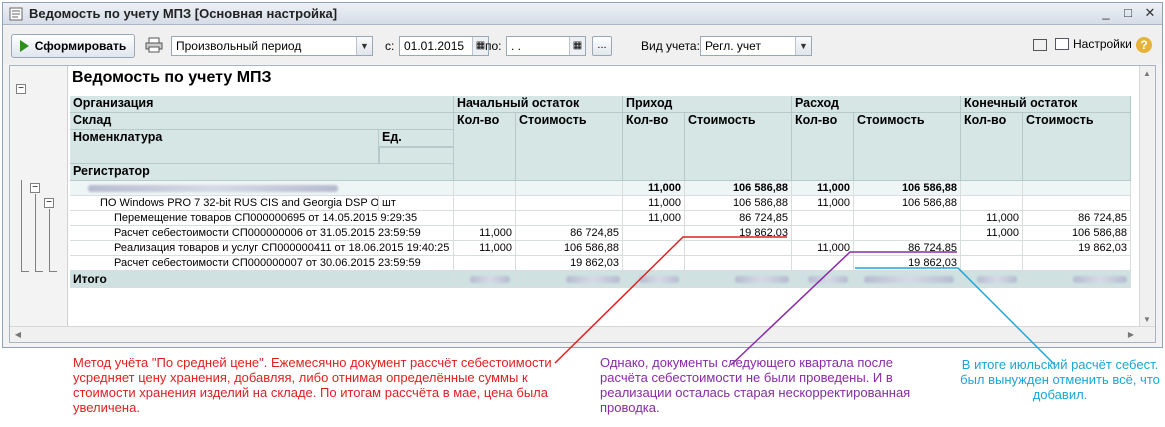 Image resolution: width=1165 pixels, height=427 pixels. What do you see at coordinates (1040, 45) in the screenshot?
I see `layout-icon` at bounding box center [1040, 45].